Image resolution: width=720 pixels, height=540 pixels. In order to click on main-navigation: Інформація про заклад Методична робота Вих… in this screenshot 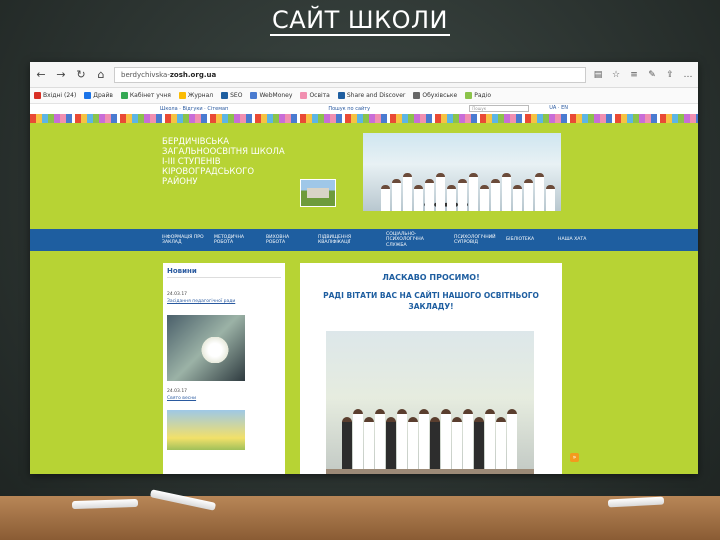, I will do `click(364, 240)`.